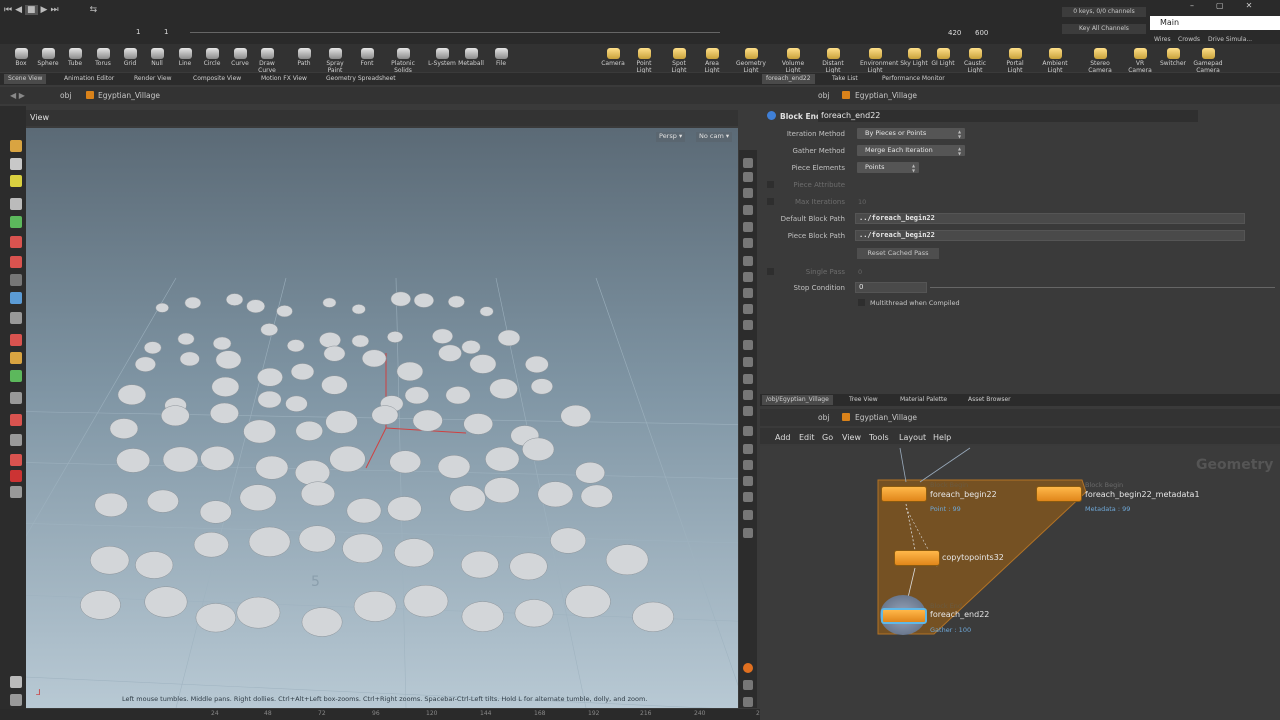 The height and width of the screenshot is (720, 1280). Describe the element at coordinates (166, 32) in the screenshot. I see `frame-current-field: 1` at that location.